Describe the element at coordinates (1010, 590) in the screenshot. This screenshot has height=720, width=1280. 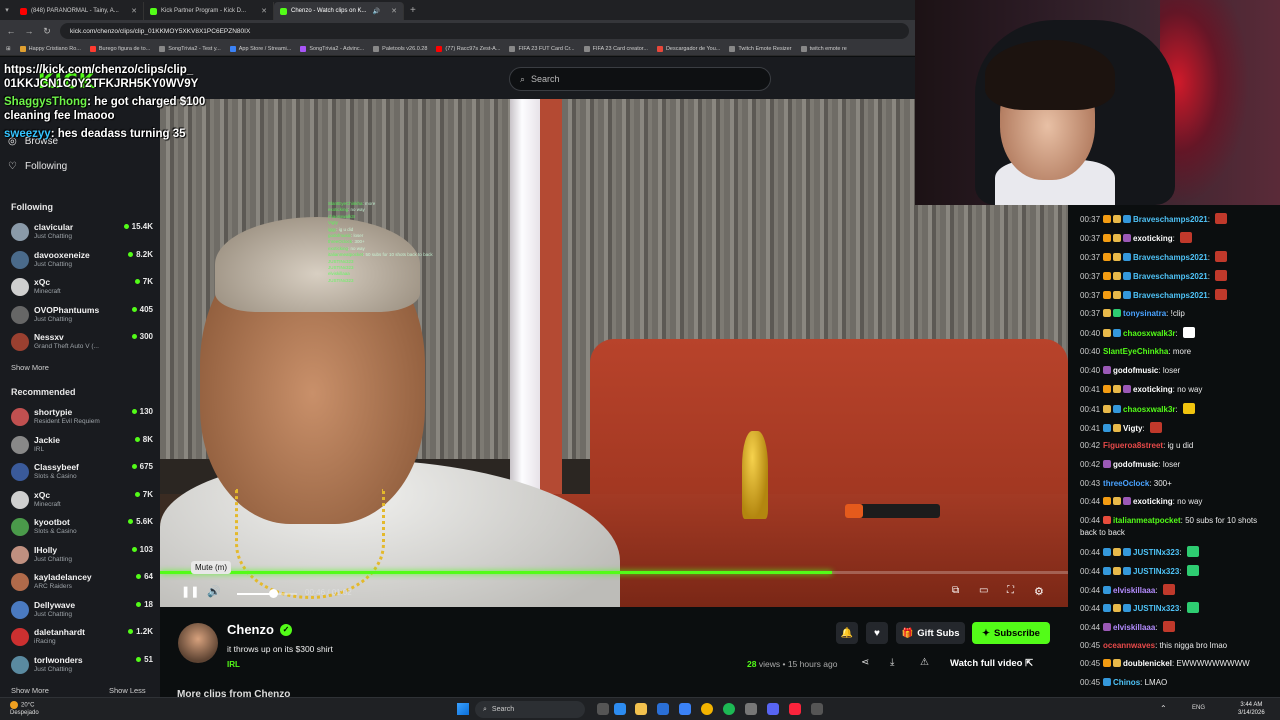
I see `fullscreen-icon: ⛶` at that location.